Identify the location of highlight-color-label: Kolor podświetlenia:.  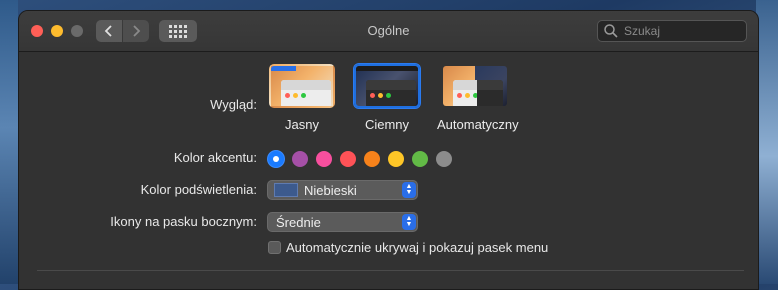
(198, 189).